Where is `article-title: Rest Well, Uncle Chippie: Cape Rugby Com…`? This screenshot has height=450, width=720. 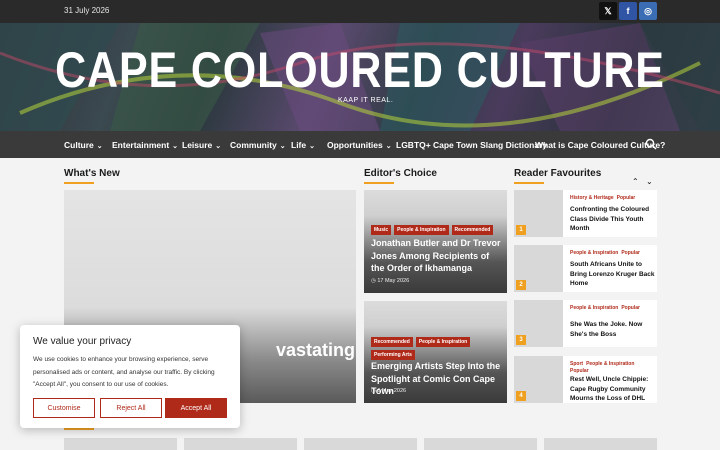 article-title: Rest Well, Uncle Chippie: Cape Rugby Com… is located at coordinates (613, 389).